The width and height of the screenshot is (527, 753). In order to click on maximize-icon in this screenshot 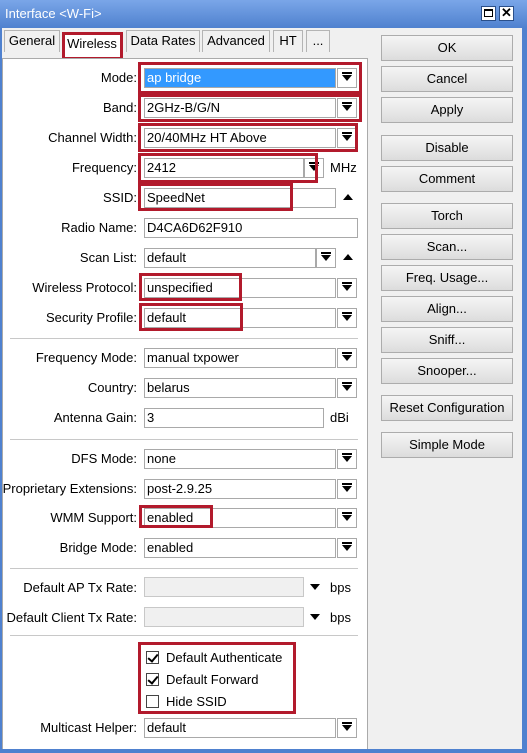, I will do `click(488, 13)`.